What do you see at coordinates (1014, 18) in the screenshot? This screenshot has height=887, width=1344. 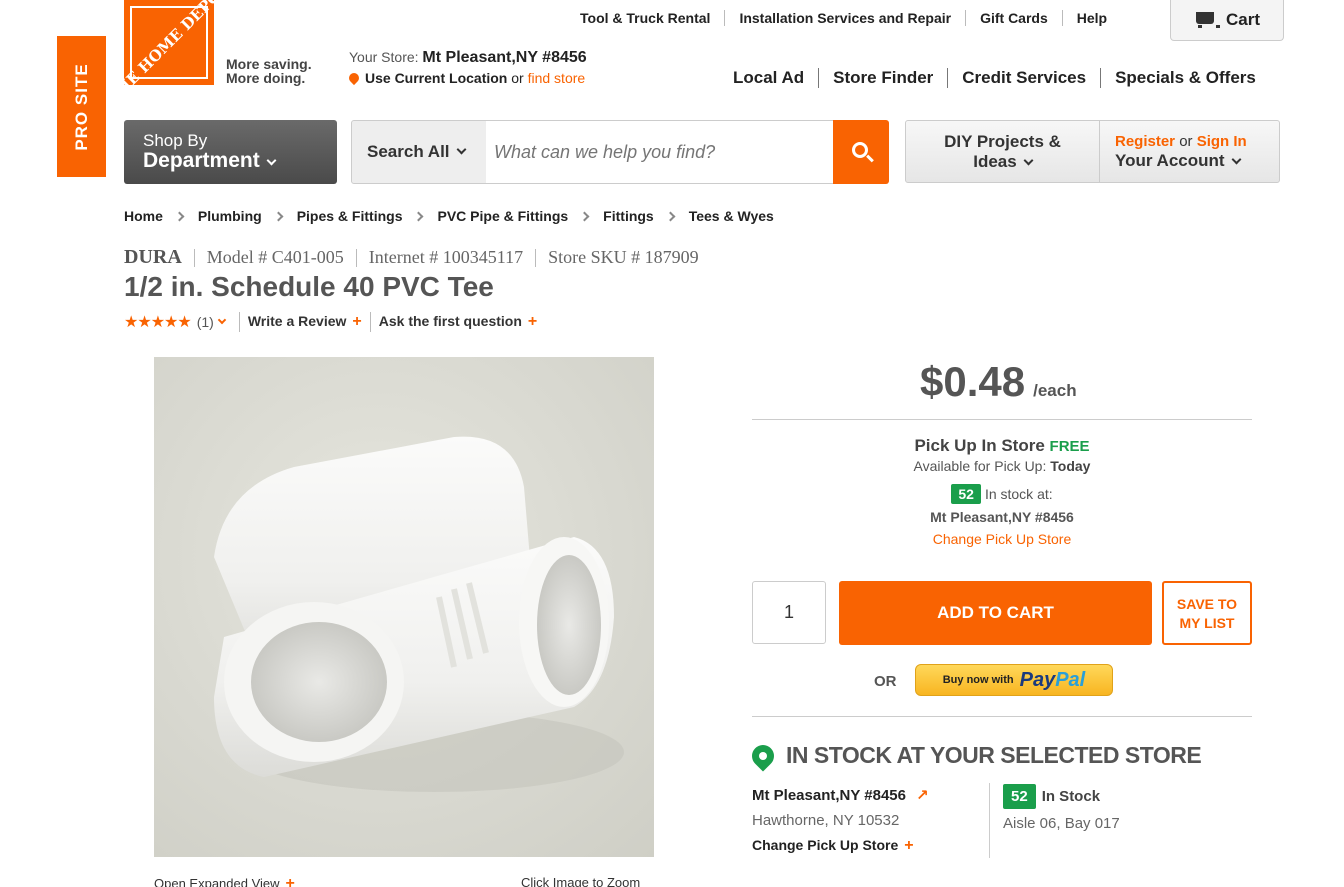 I see `util-link-gift-cards: Gift Cards` at bounding box center [1014, 18].